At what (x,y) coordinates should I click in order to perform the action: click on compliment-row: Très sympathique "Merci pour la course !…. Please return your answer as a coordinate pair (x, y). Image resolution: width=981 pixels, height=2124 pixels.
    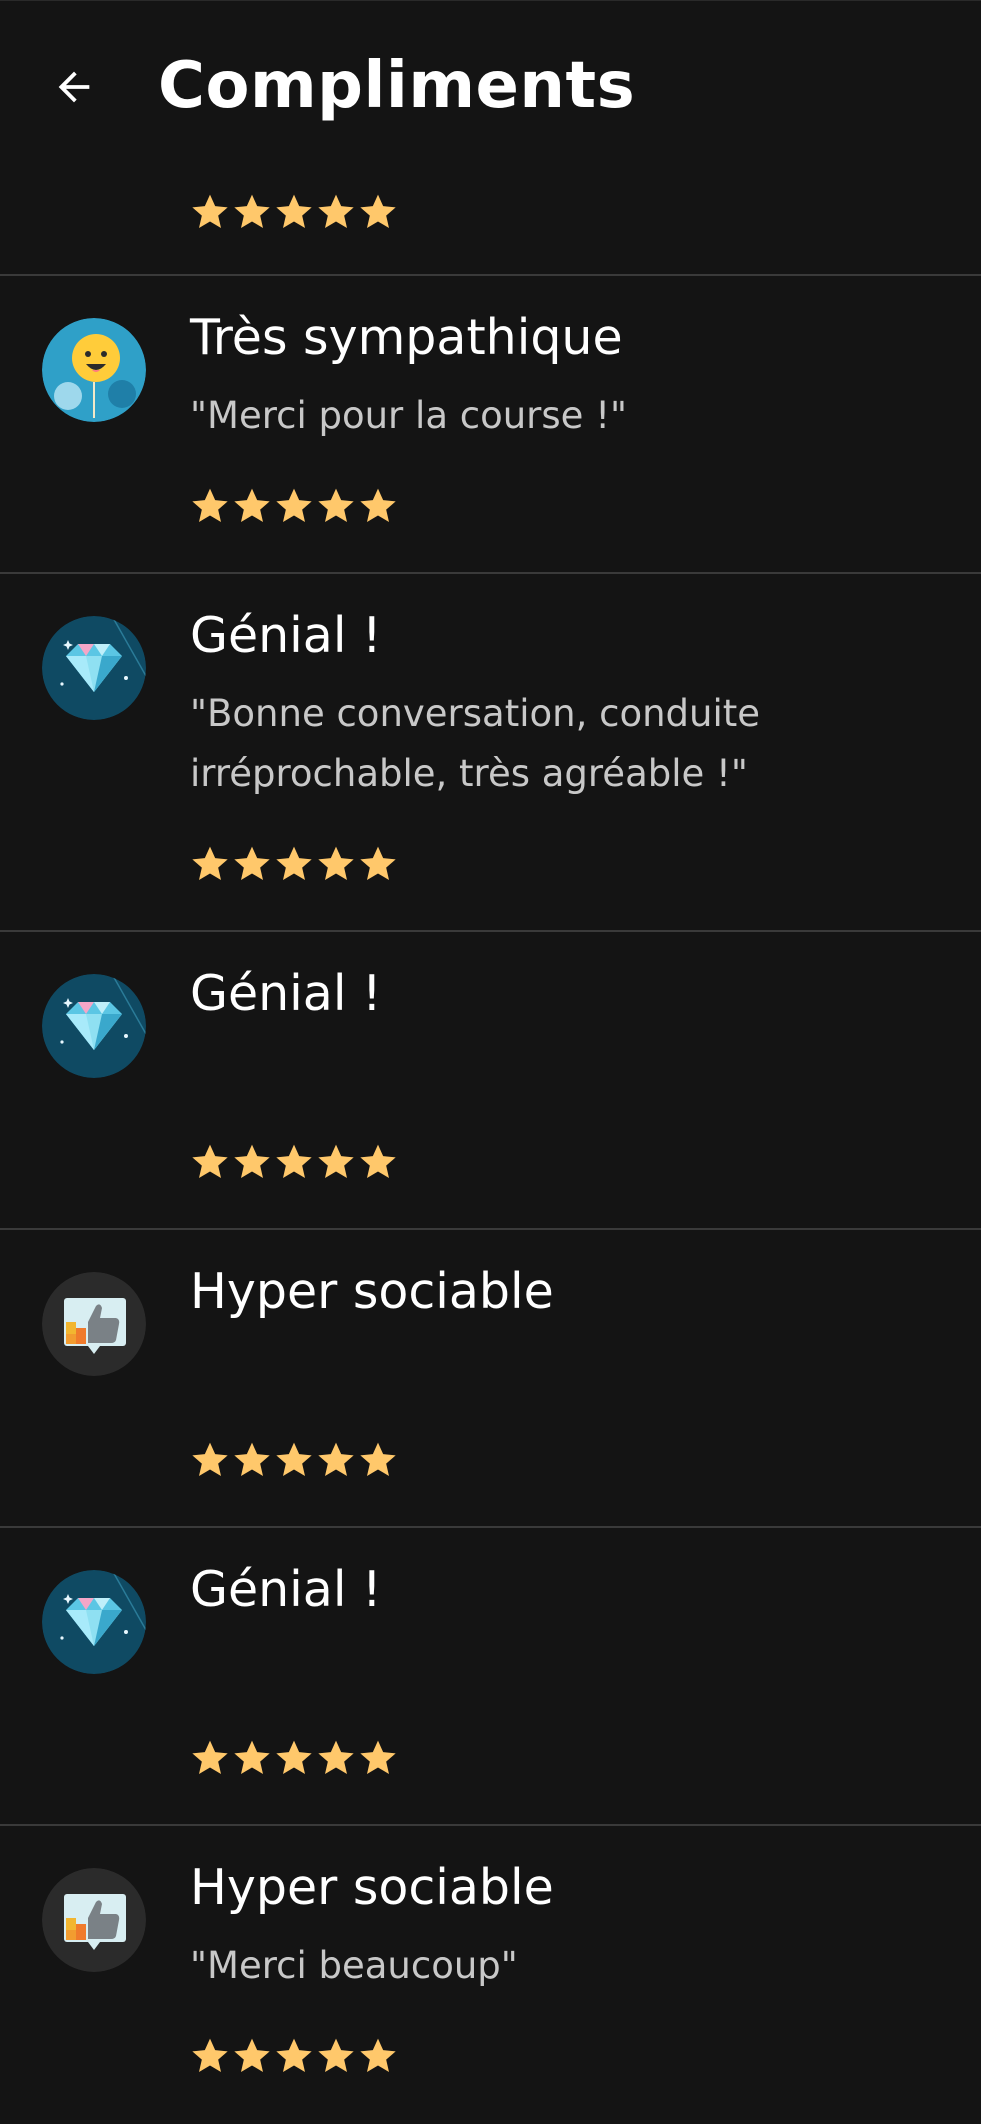
    Looking at the image, I should click on (490, 425).